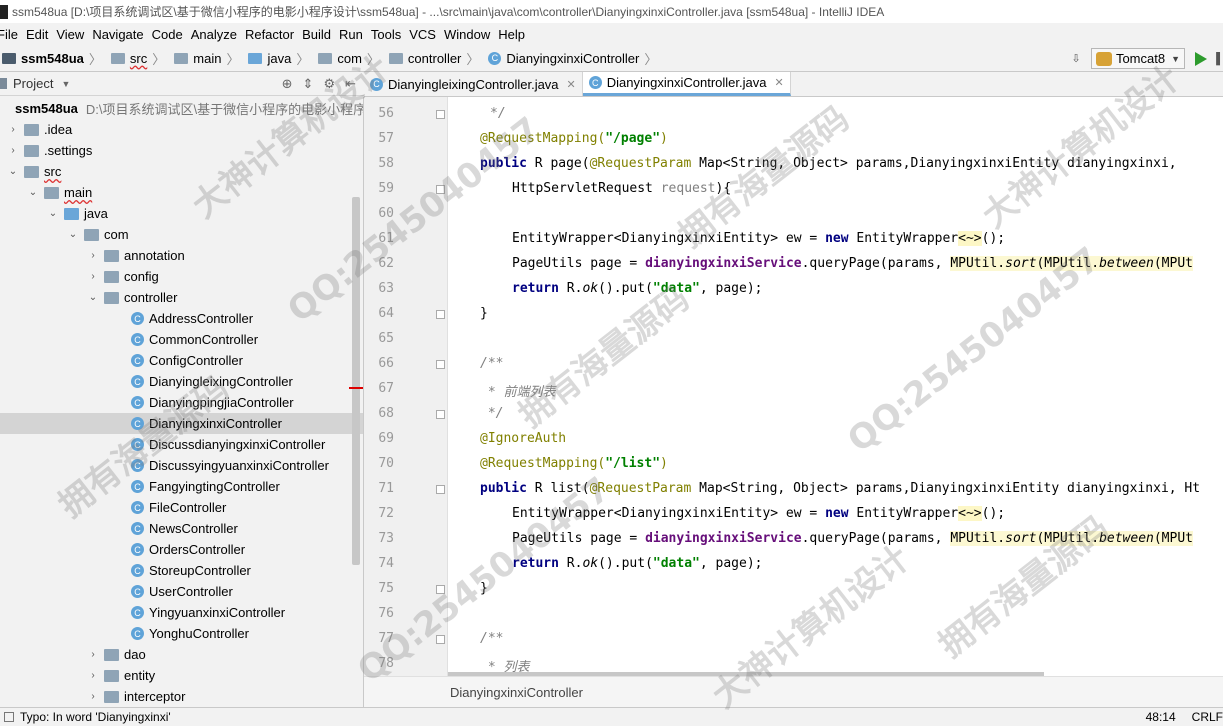  I want to click on tree-item-annotation: › annotation, so click(181, 255).